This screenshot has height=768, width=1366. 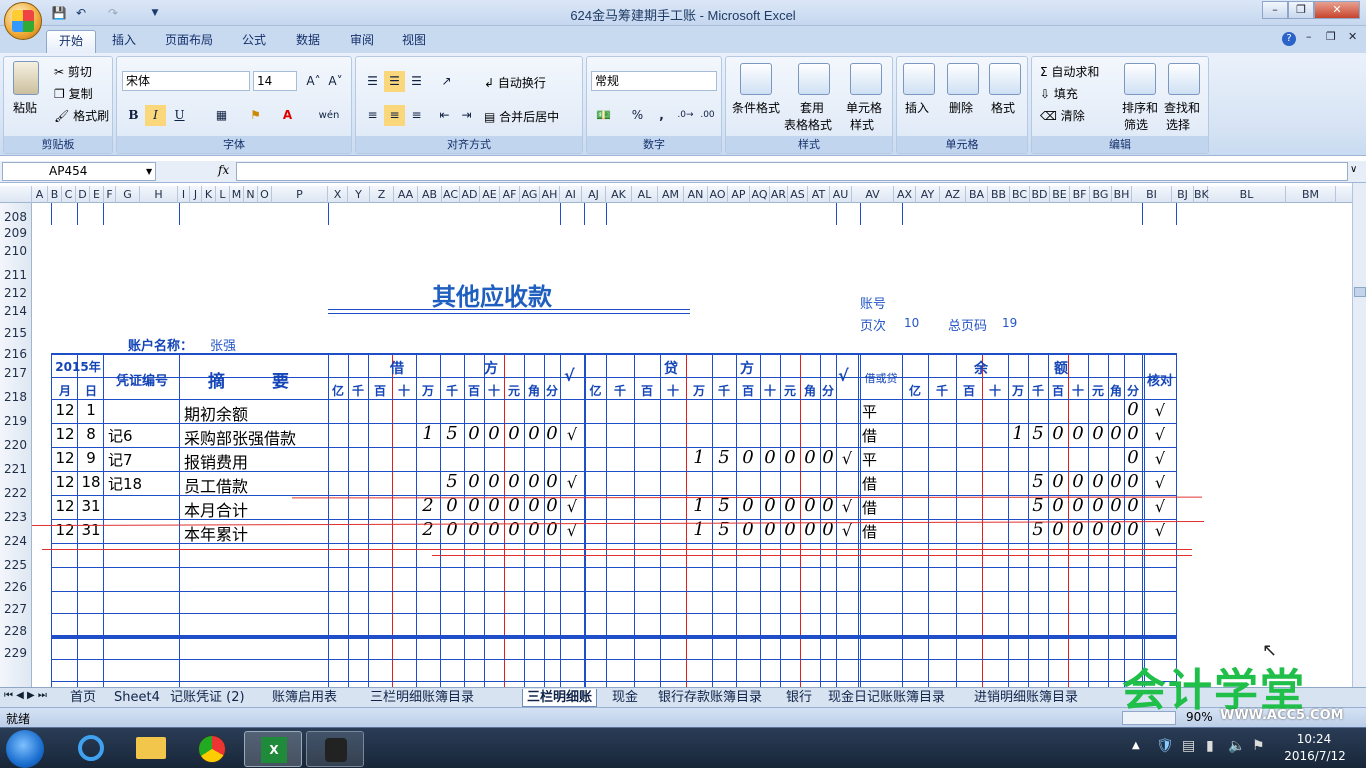 What do you see at coordinates (1069, 71) in the screenshot?
I see `autosum-button: Σ 自动求和` at bounding box center [1069, 71].